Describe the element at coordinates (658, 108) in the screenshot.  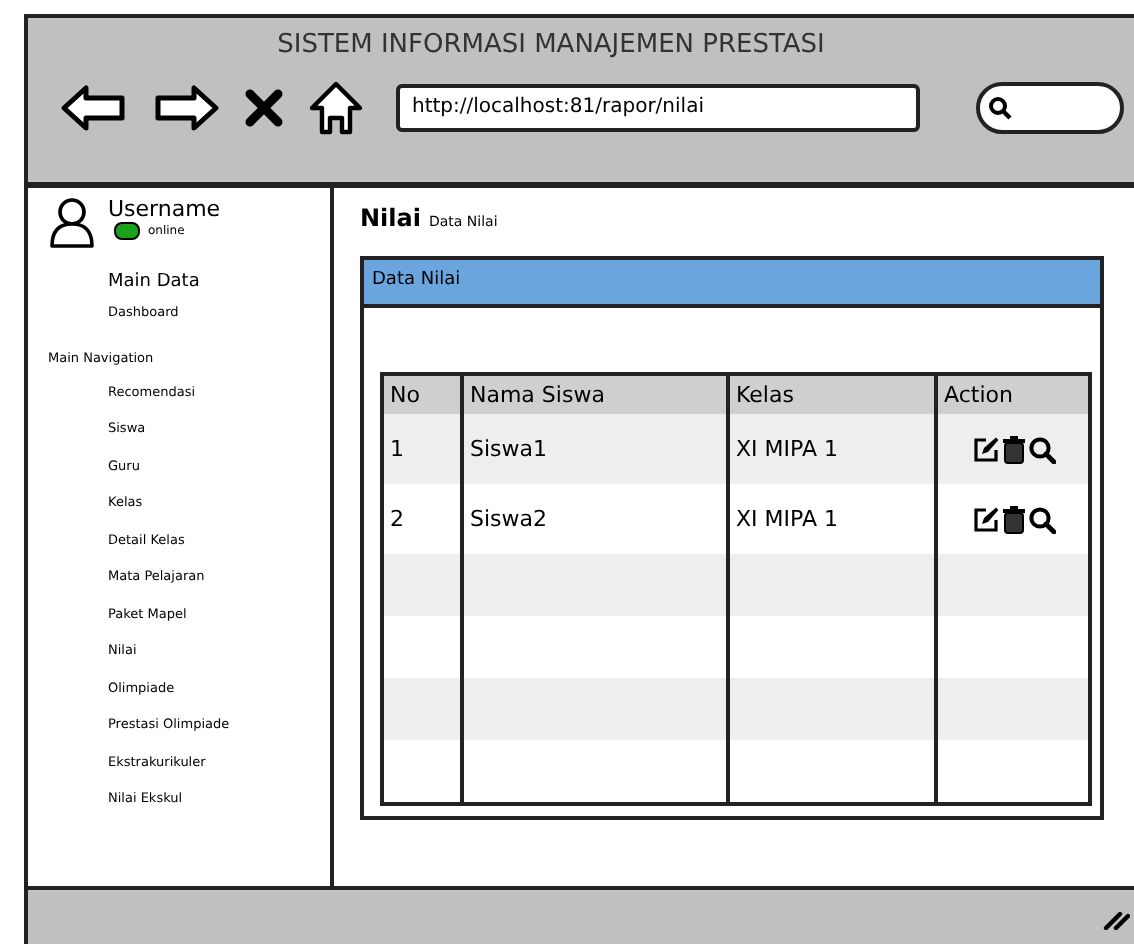
I see `url-field: http://localhost:81/rapor/nilai` at that location.